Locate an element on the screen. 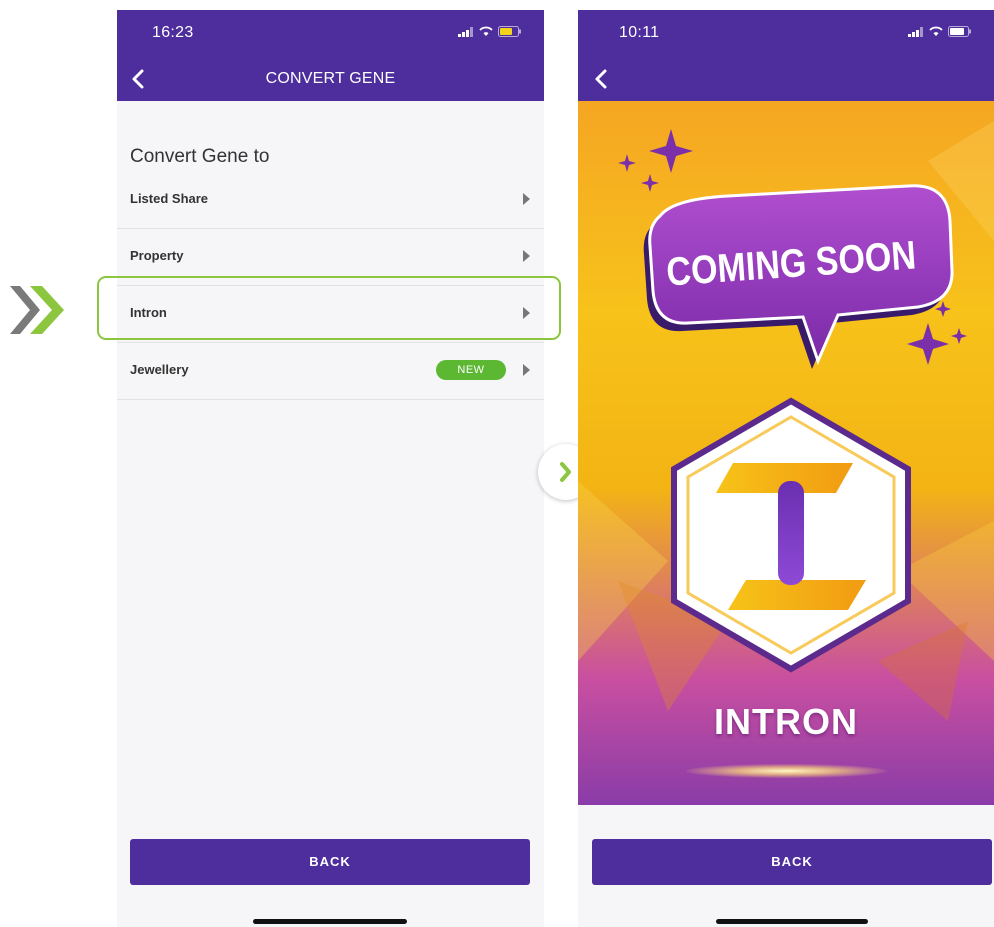 The width and height of the screenshot is (994, 927). nav-bar: CONVERT GENE is located at coordinates (330, 79).